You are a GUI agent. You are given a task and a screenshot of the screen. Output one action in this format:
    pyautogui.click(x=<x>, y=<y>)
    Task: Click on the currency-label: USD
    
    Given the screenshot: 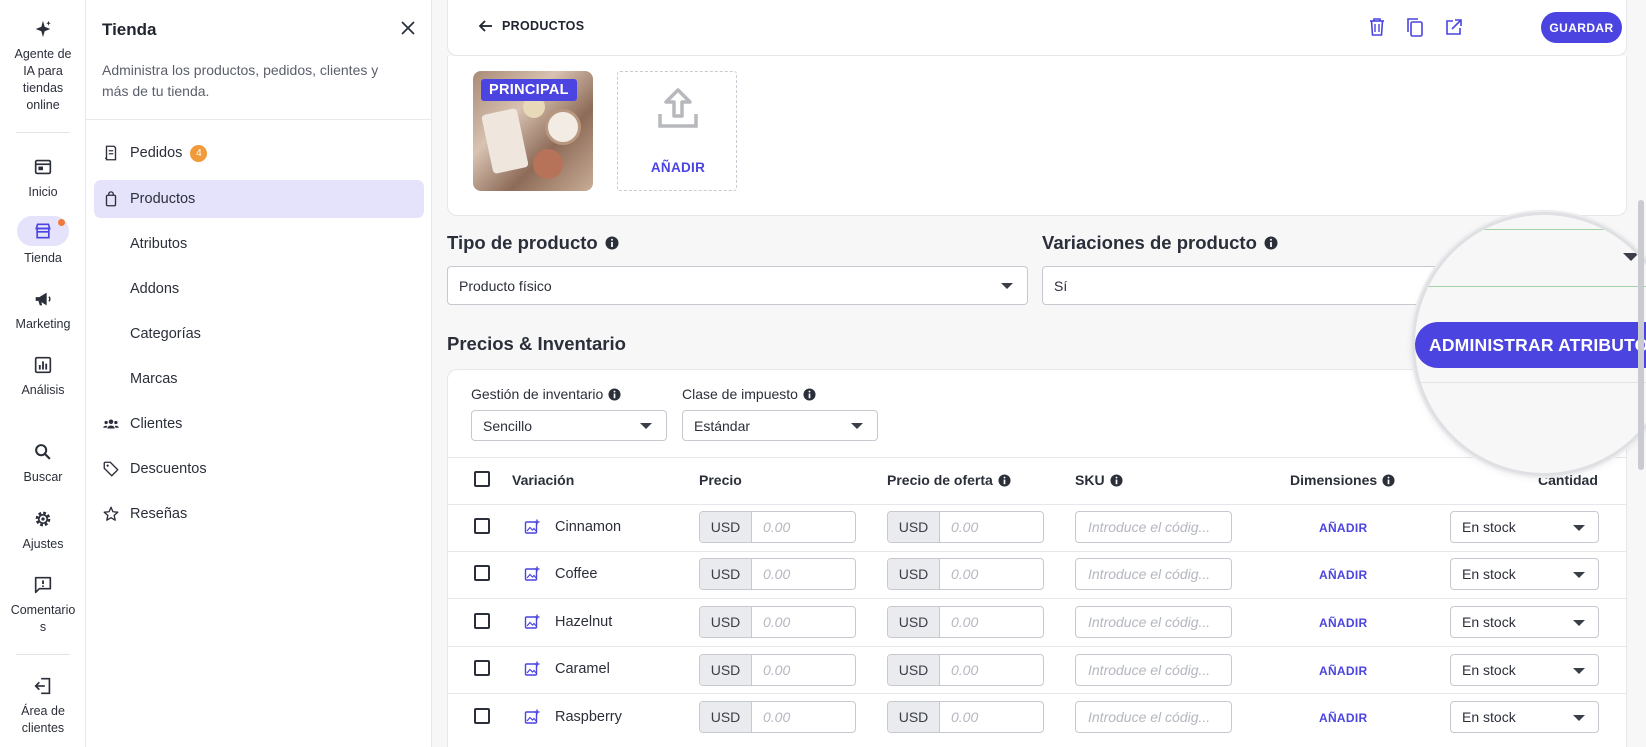 What is the action you would take?
    pyautogui.click(x=914, y=527)
    